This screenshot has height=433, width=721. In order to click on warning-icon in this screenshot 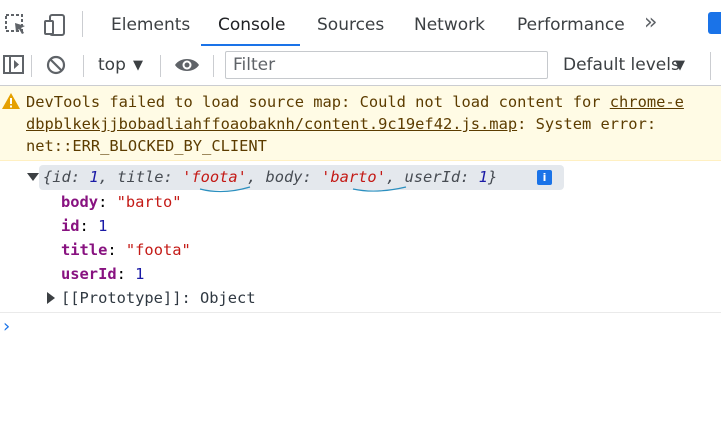, I will do `click(11, 103)`.